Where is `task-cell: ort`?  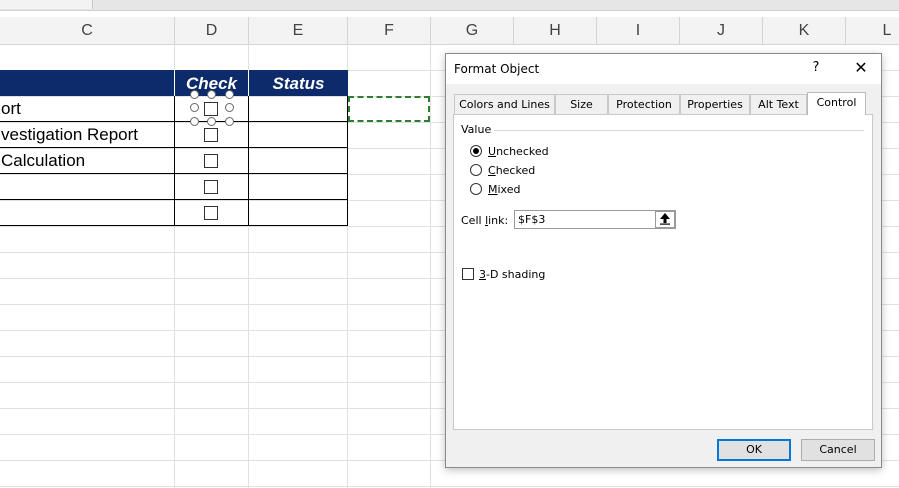
task-cell: ort is located at coordinates (87, 109).